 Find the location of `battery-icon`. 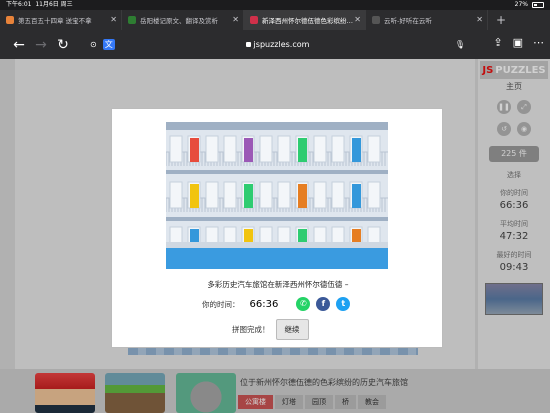

battery-icon is located at coordinates (538, 5).